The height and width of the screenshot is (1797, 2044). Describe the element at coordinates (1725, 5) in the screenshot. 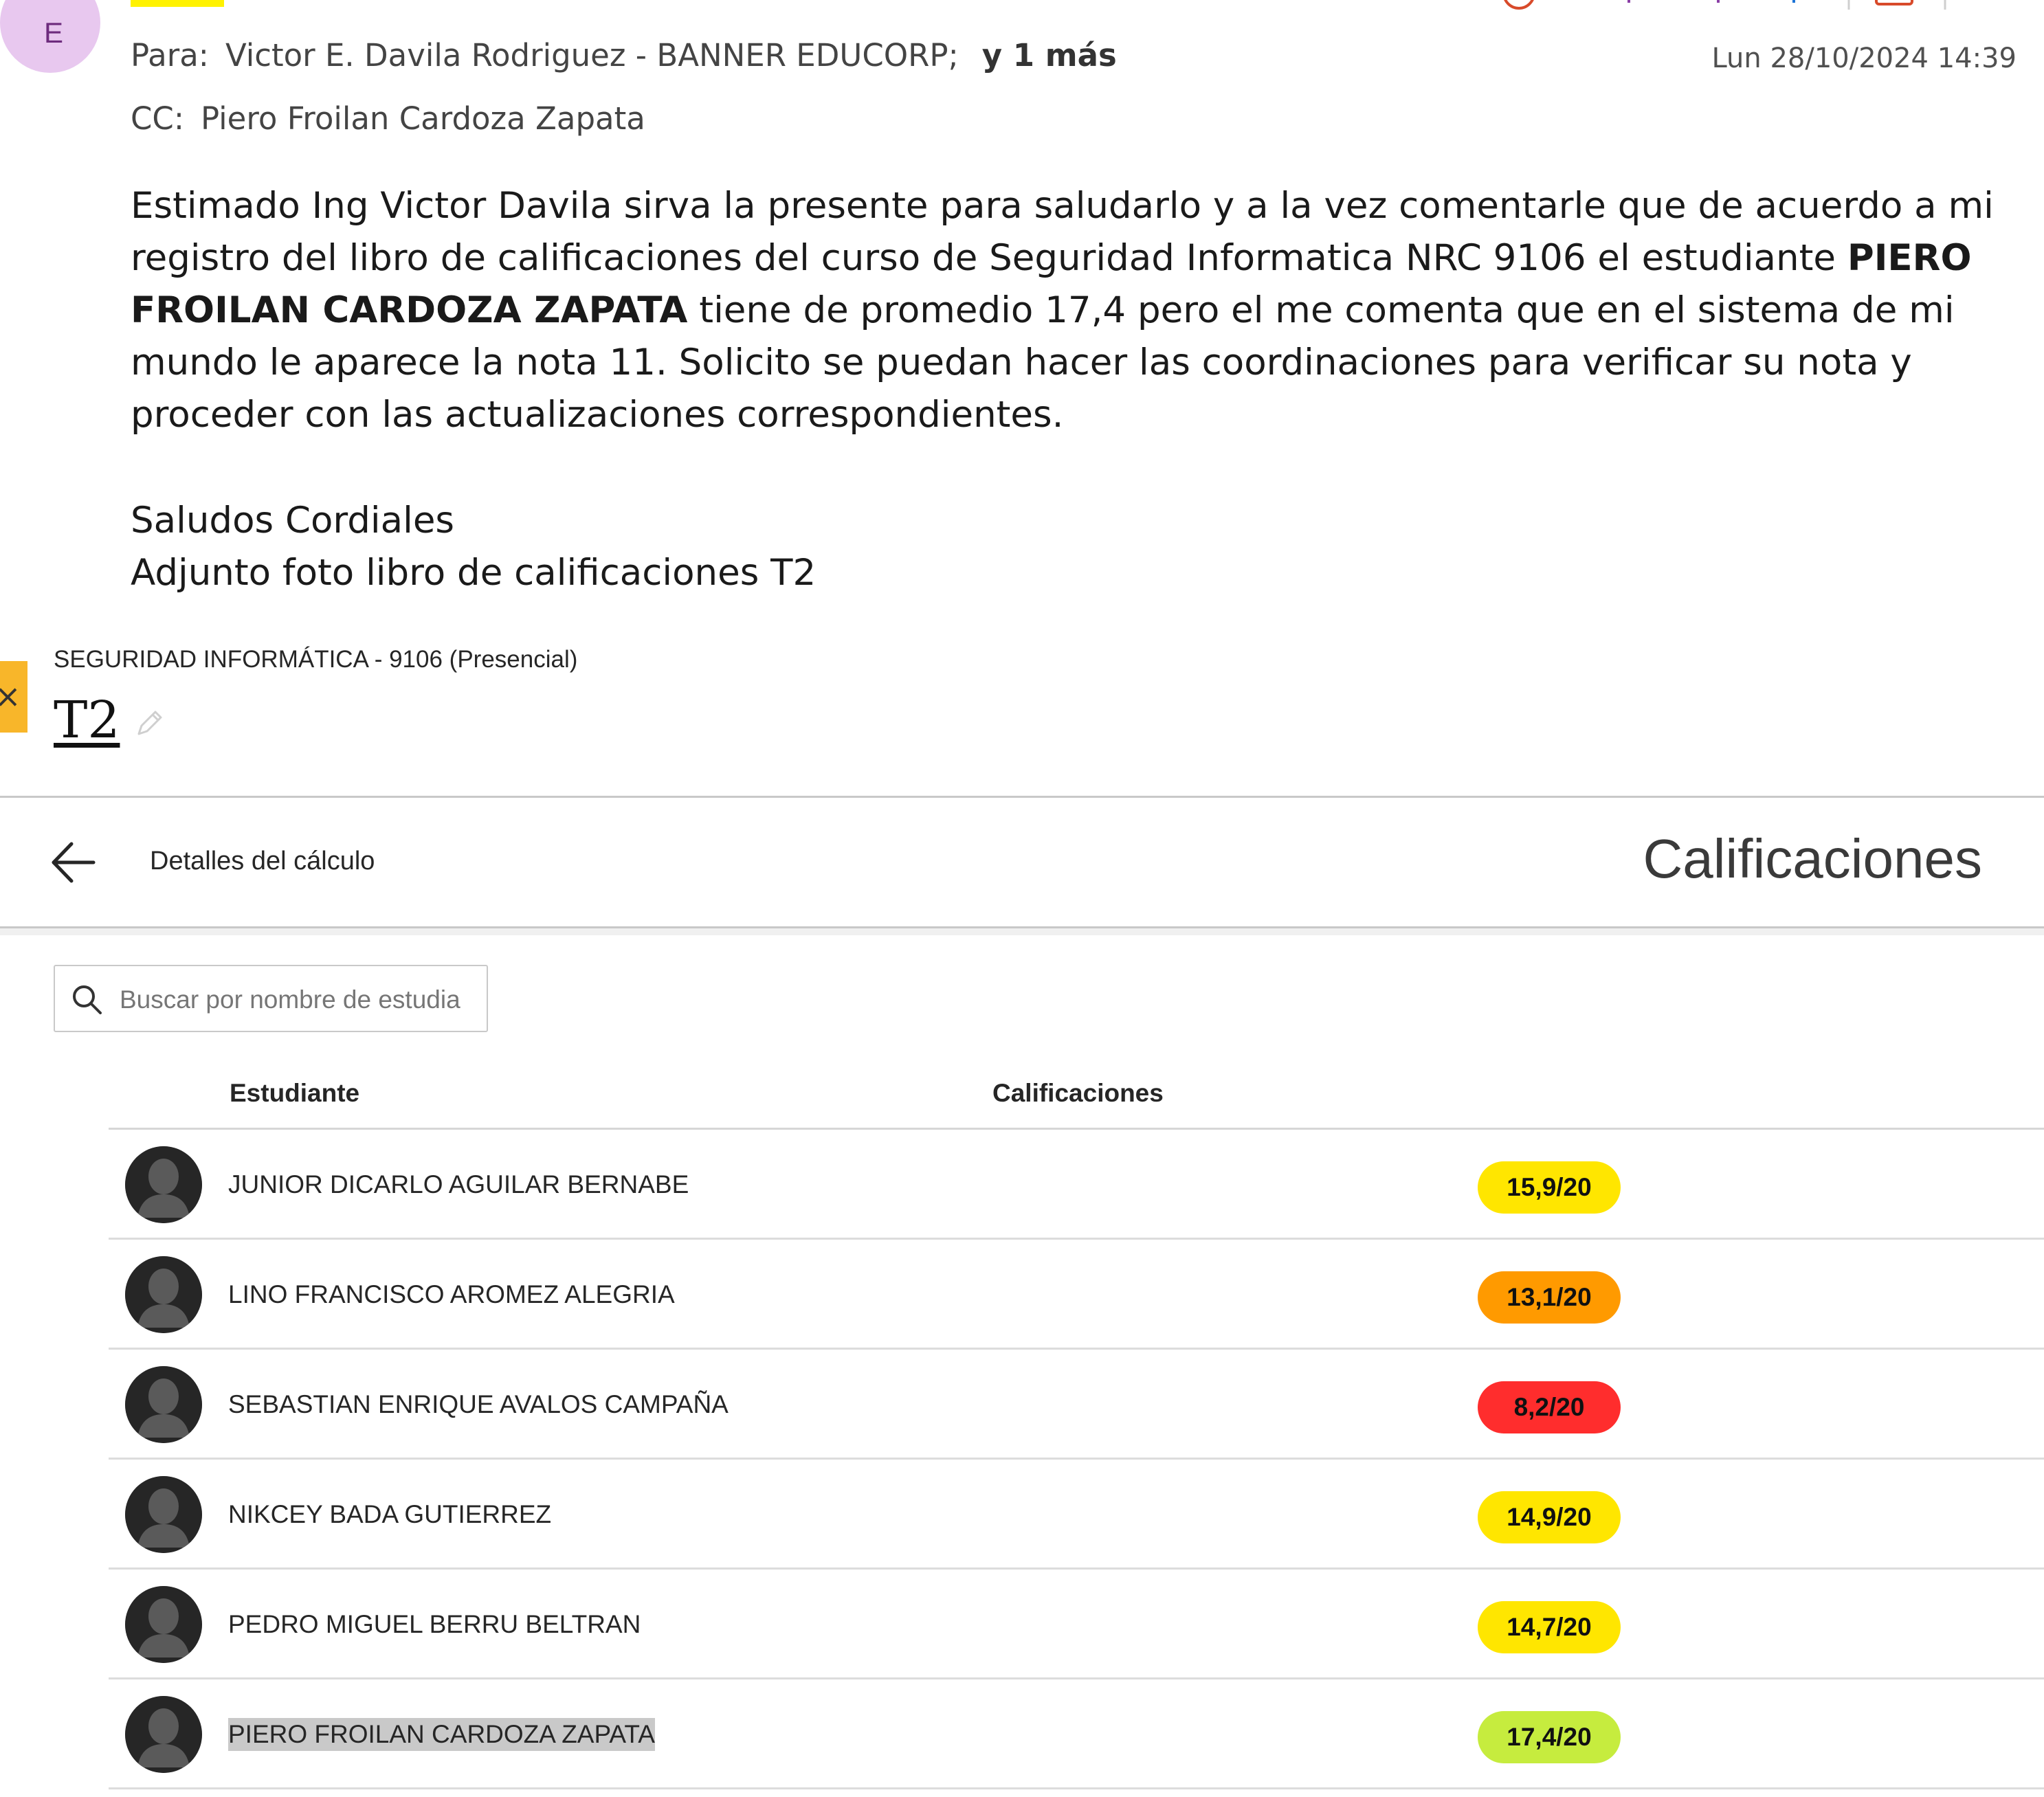

I see `toolbar-icons-partial` at that location.